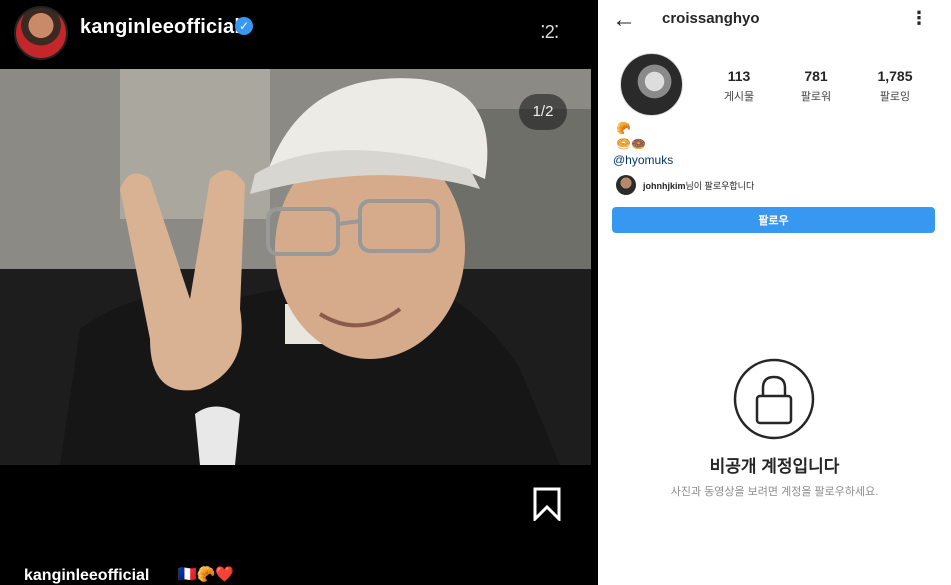 This screenshot has height=585, width=951. What do you see at coordinates (623, 128) in the screenshot?
I see `bio-line-1: 🥐` at bounding box center [623, 128].